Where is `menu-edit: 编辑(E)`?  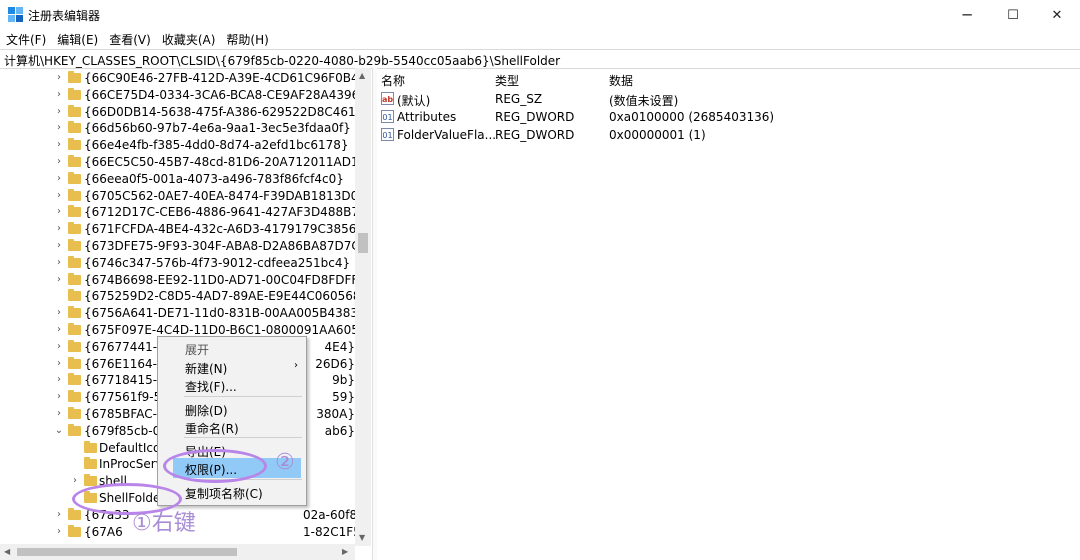
menu-edit: 编辑(E) is located at coordinates (77, 38).